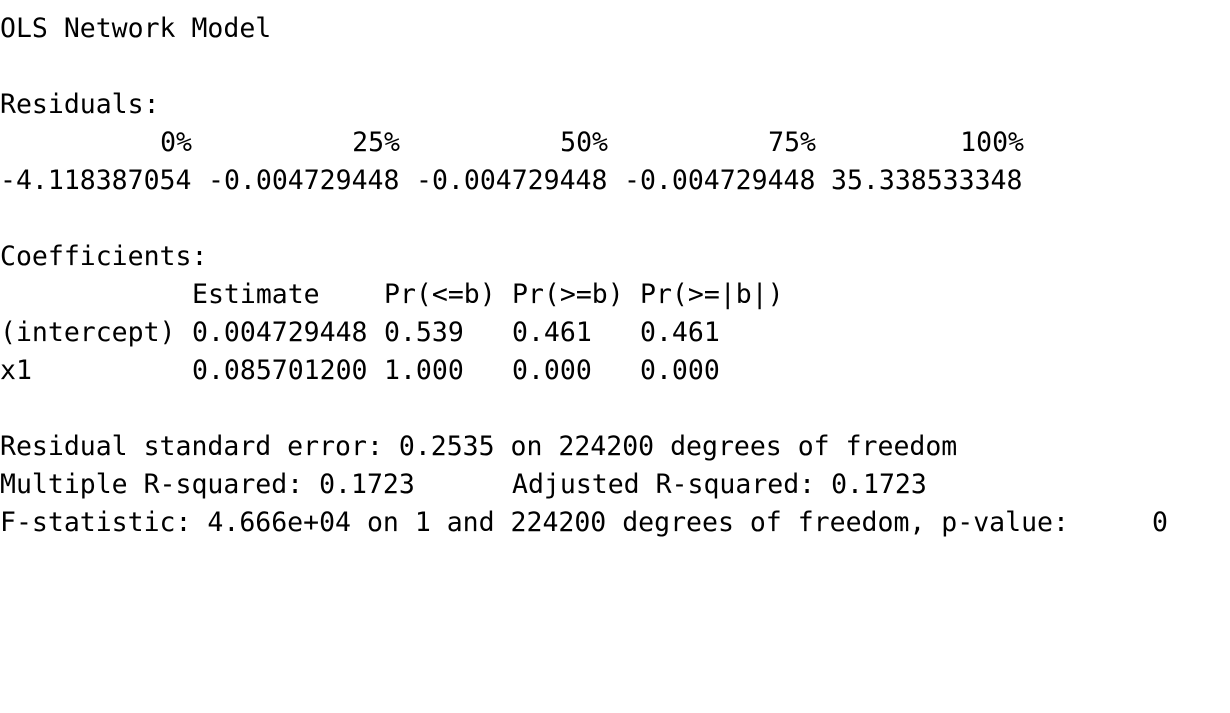 The height and width of the screenshot is (713, 1230). I want to click on coef-pr-ge: 0.000, so click(552, 370).